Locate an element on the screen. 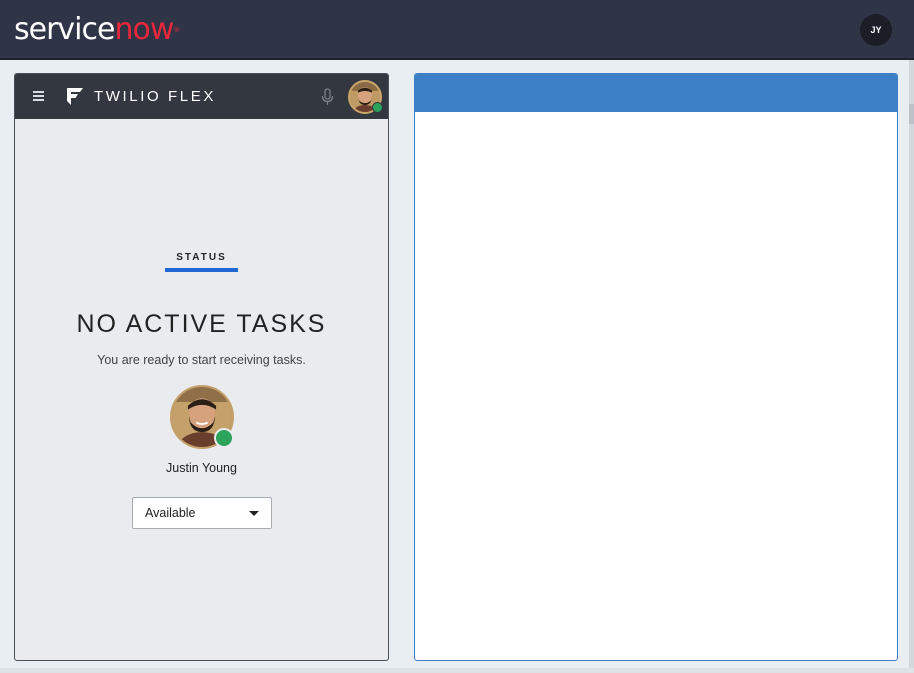 The image size is (914, 673). user-avatar: JY is located at coordinates (876, 30).